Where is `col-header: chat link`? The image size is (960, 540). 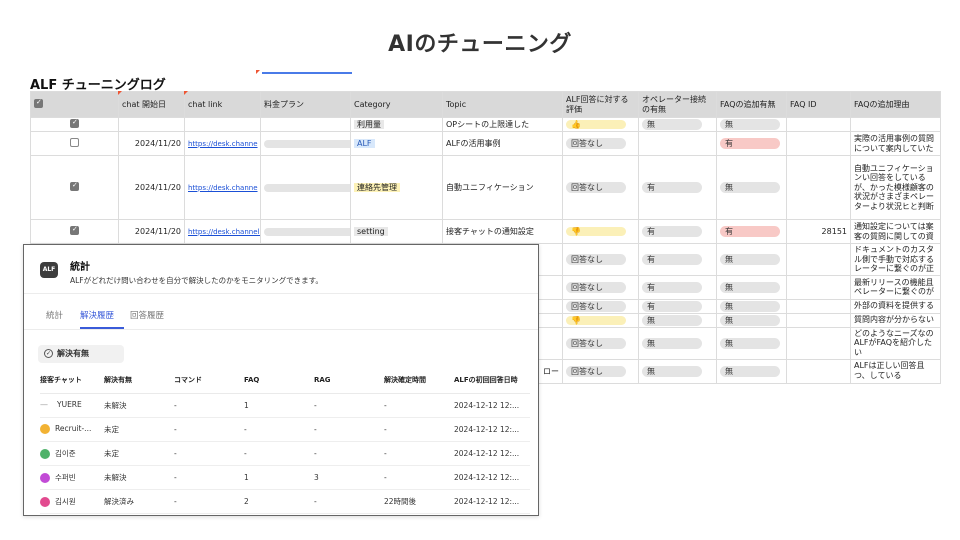
col-header: chat link is located at coordinates (222, 104).